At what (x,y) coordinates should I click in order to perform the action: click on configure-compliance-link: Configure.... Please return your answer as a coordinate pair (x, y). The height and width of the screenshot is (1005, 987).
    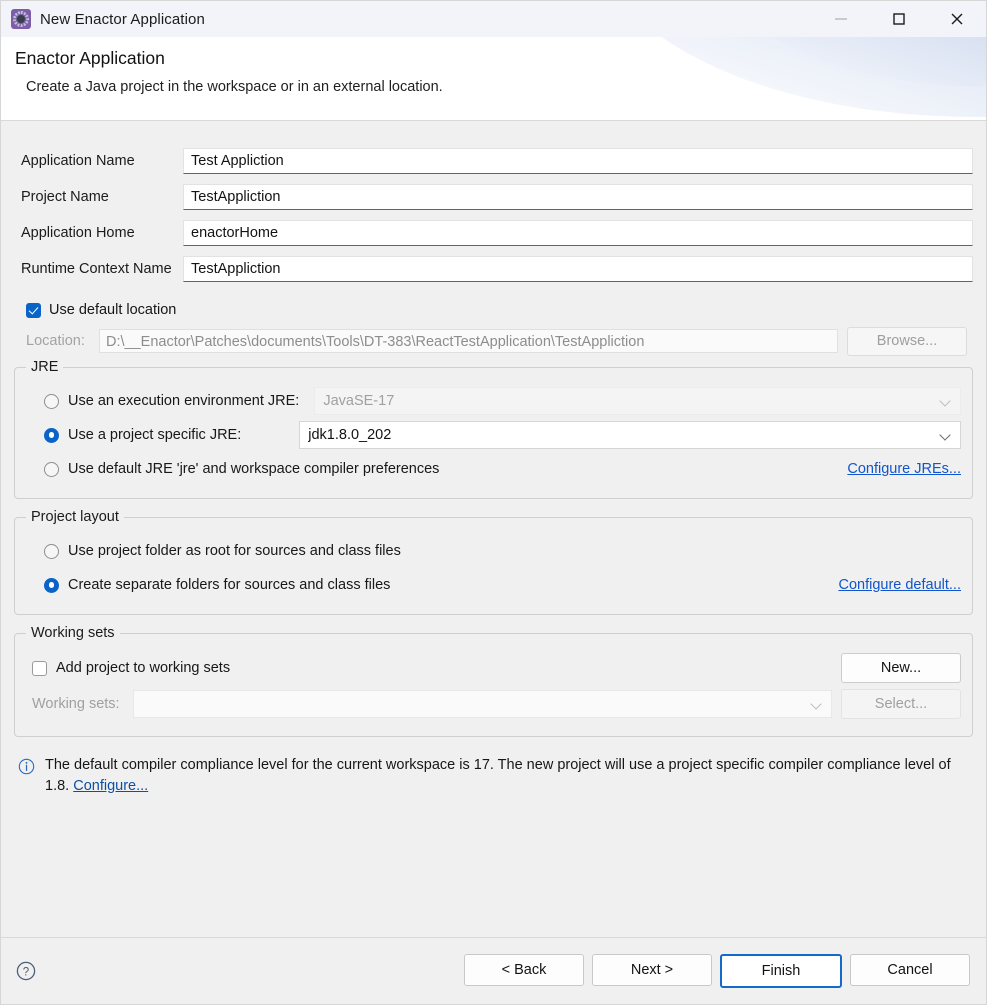
    Looking at the image, I should click on (110, 786).